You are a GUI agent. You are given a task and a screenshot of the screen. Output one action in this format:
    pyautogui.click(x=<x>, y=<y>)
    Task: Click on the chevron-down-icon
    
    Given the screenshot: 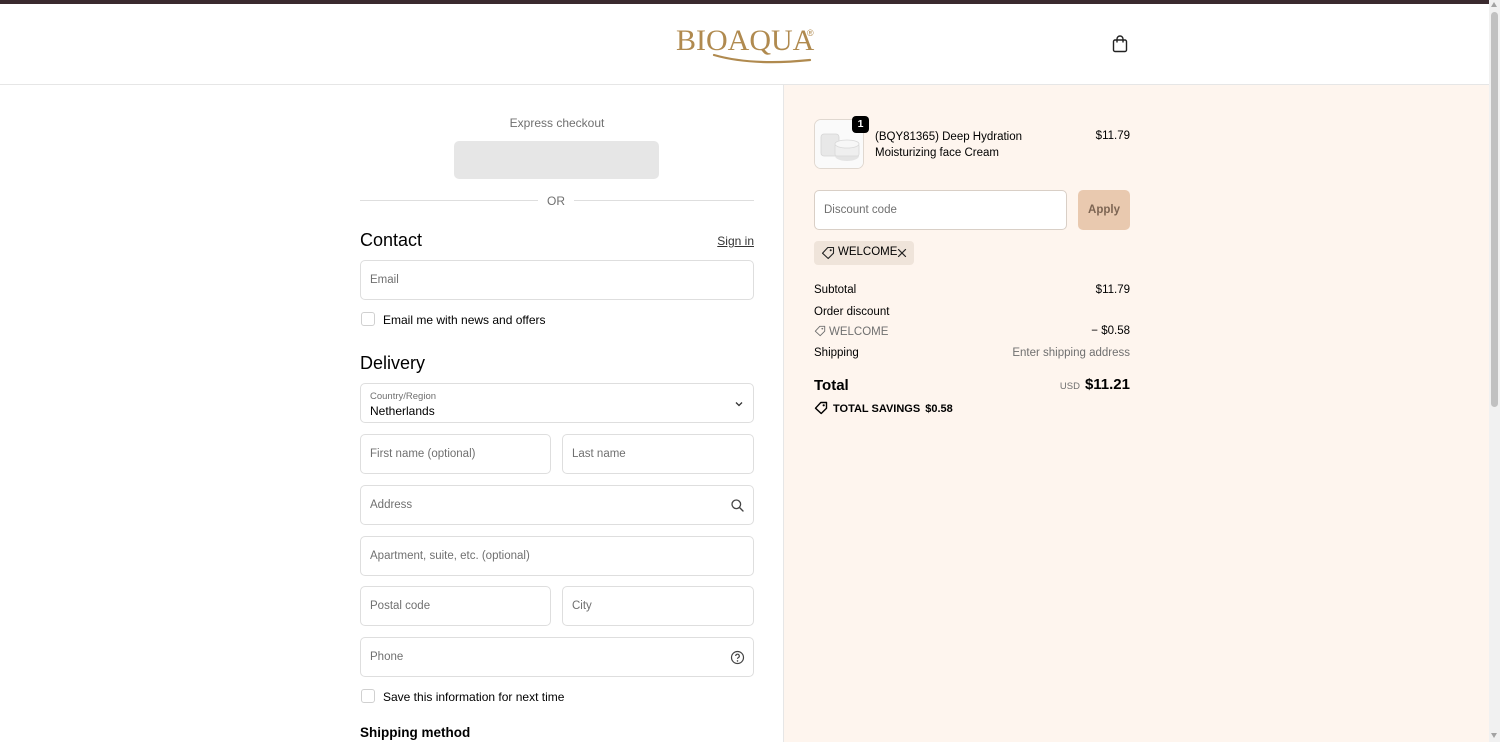 What is the action you would take?
    pyautogui.click(x=739, y=404)
    